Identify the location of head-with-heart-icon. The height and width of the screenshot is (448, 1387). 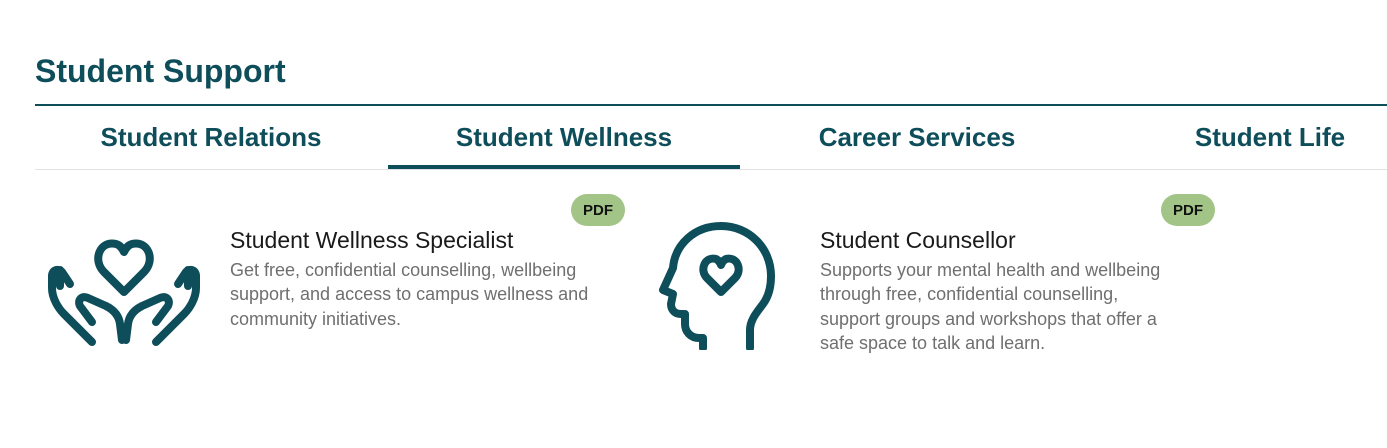
(717, 286).